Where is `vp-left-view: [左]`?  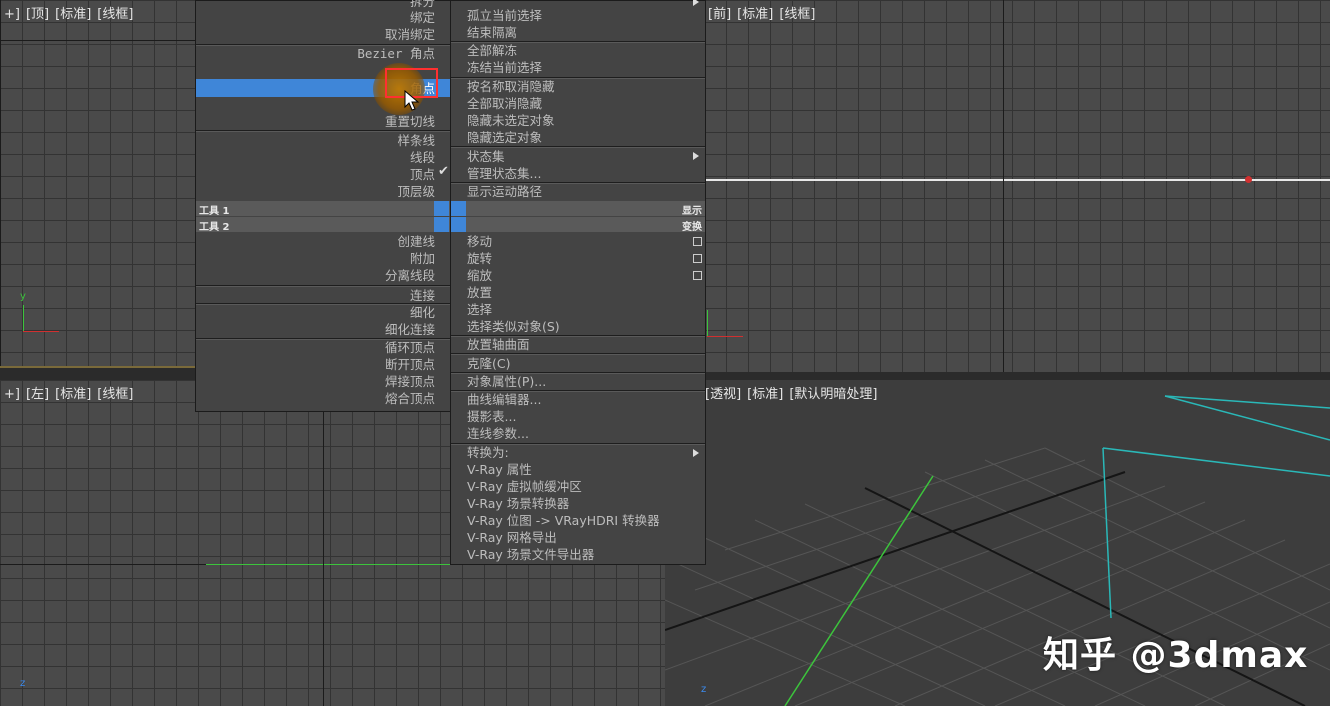
vp-left-view: [左] is located at coordinates (37, 394).